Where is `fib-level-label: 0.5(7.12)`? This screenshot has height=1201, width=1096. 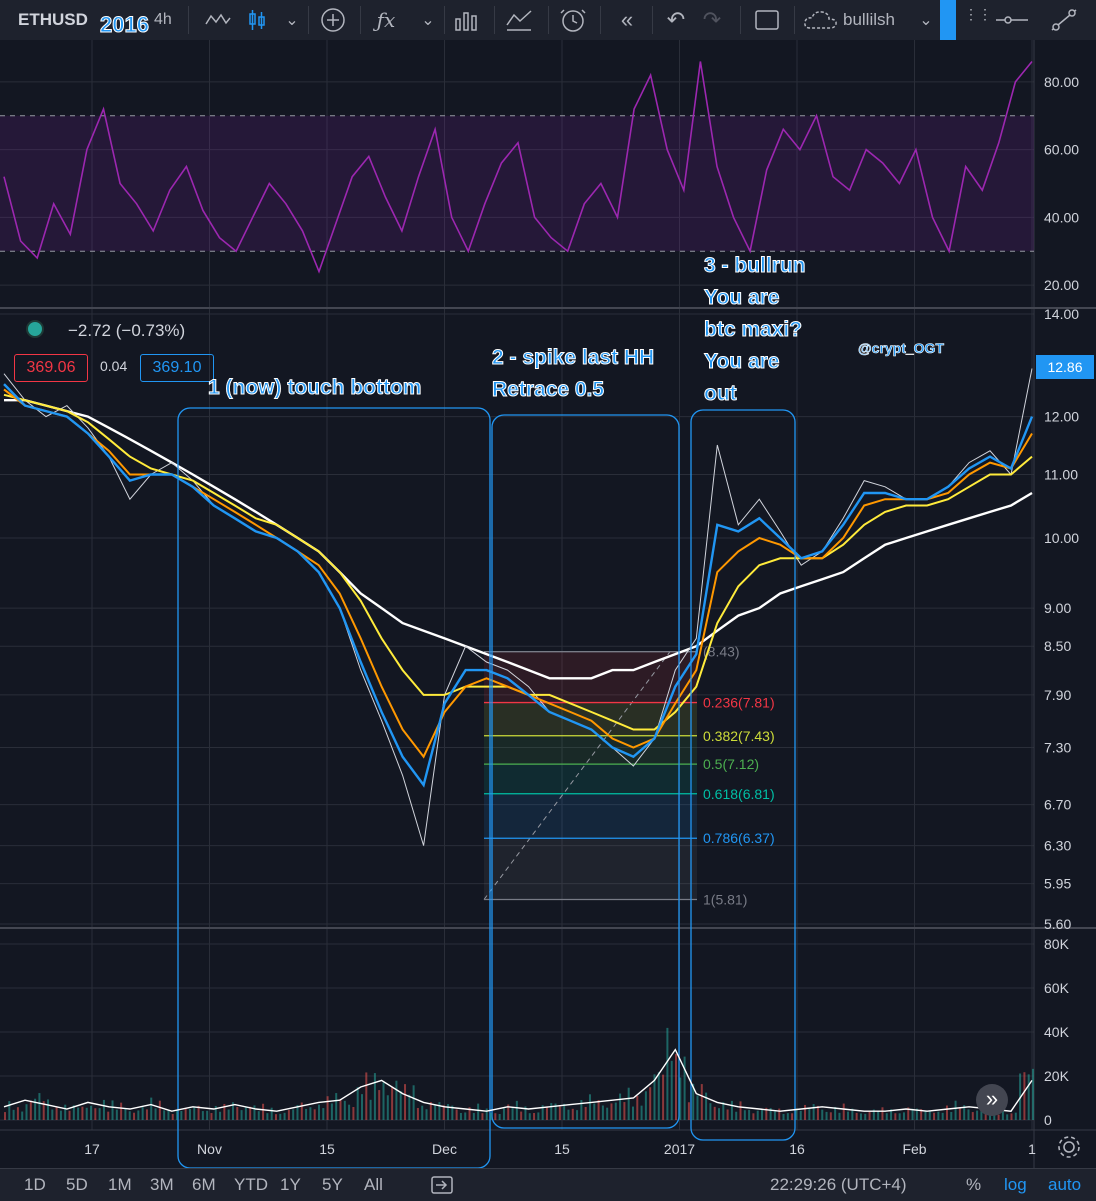 fib-level-label: 0.5(7.12) is located at coordinates (731, 764).